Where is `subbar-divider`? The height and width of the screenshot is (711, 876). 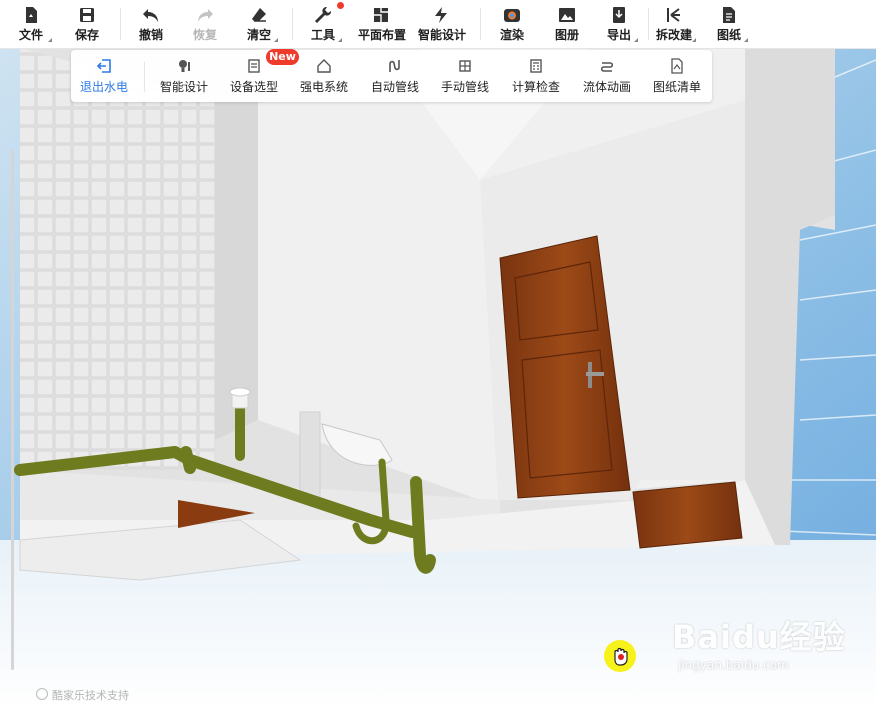 subbar-divider is located at coordinates (144, 77).